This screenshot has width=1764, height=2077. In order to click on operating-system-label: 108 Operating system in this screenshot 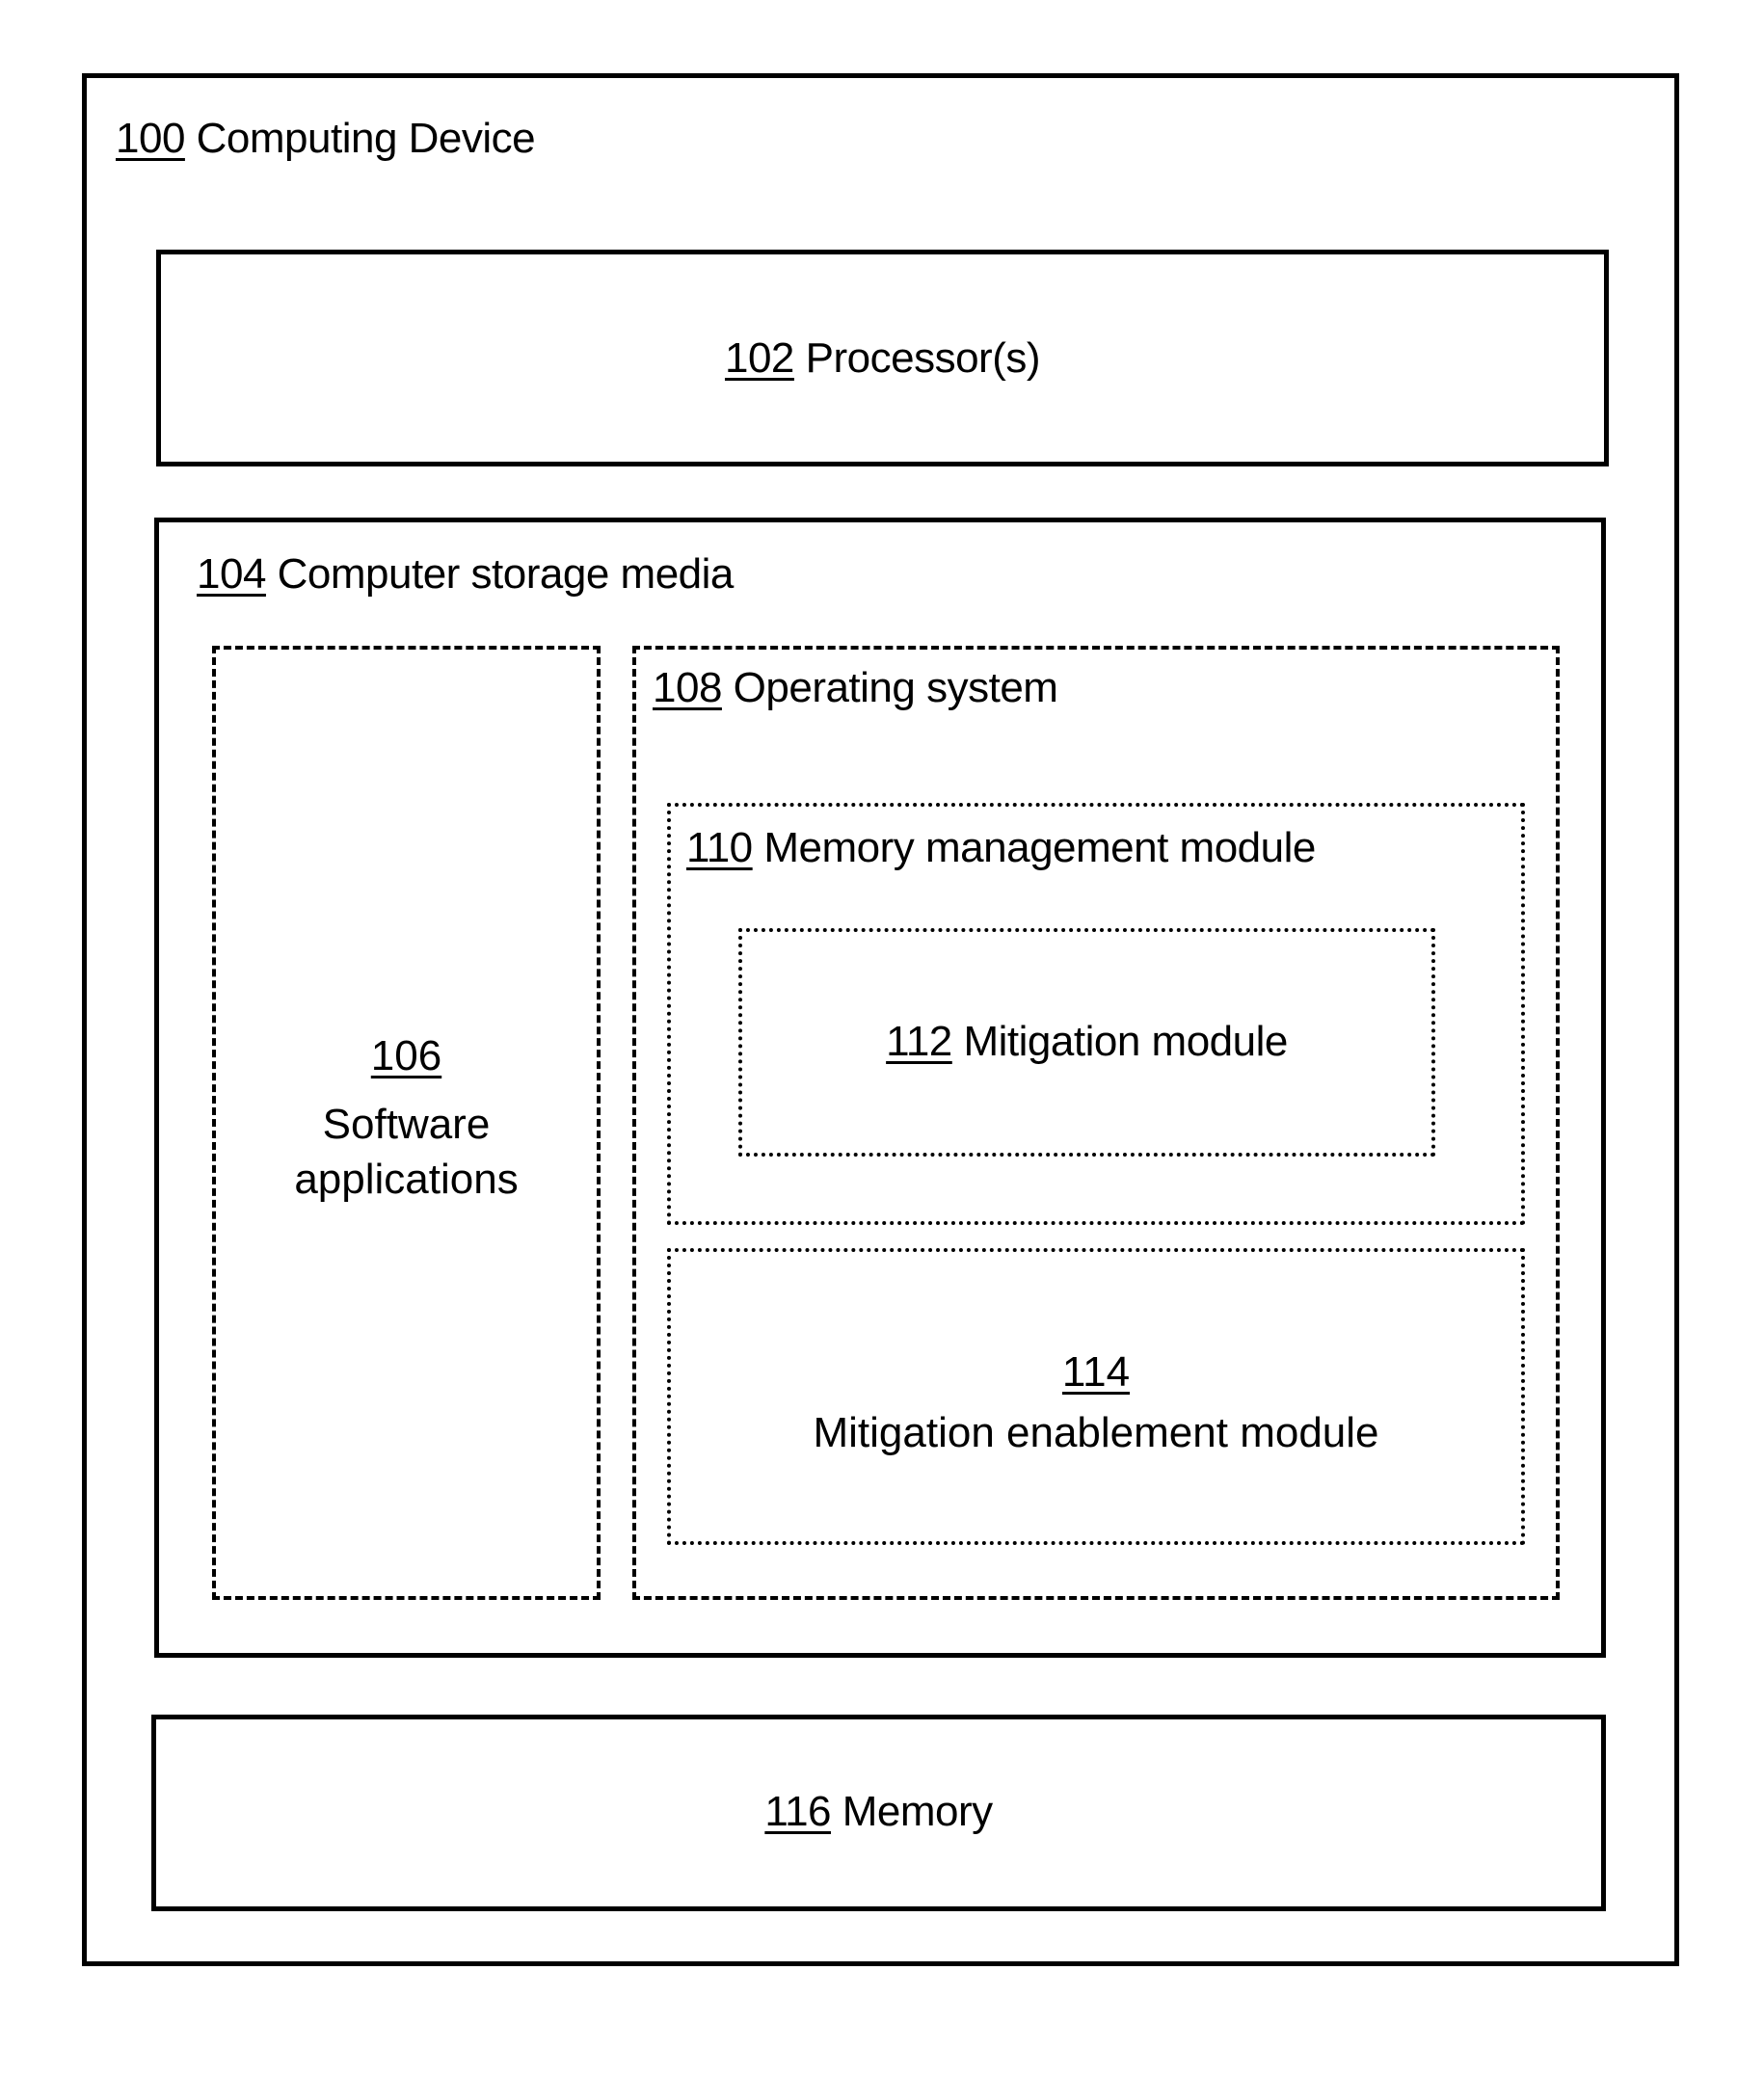, I will do `click(855, 687)`.